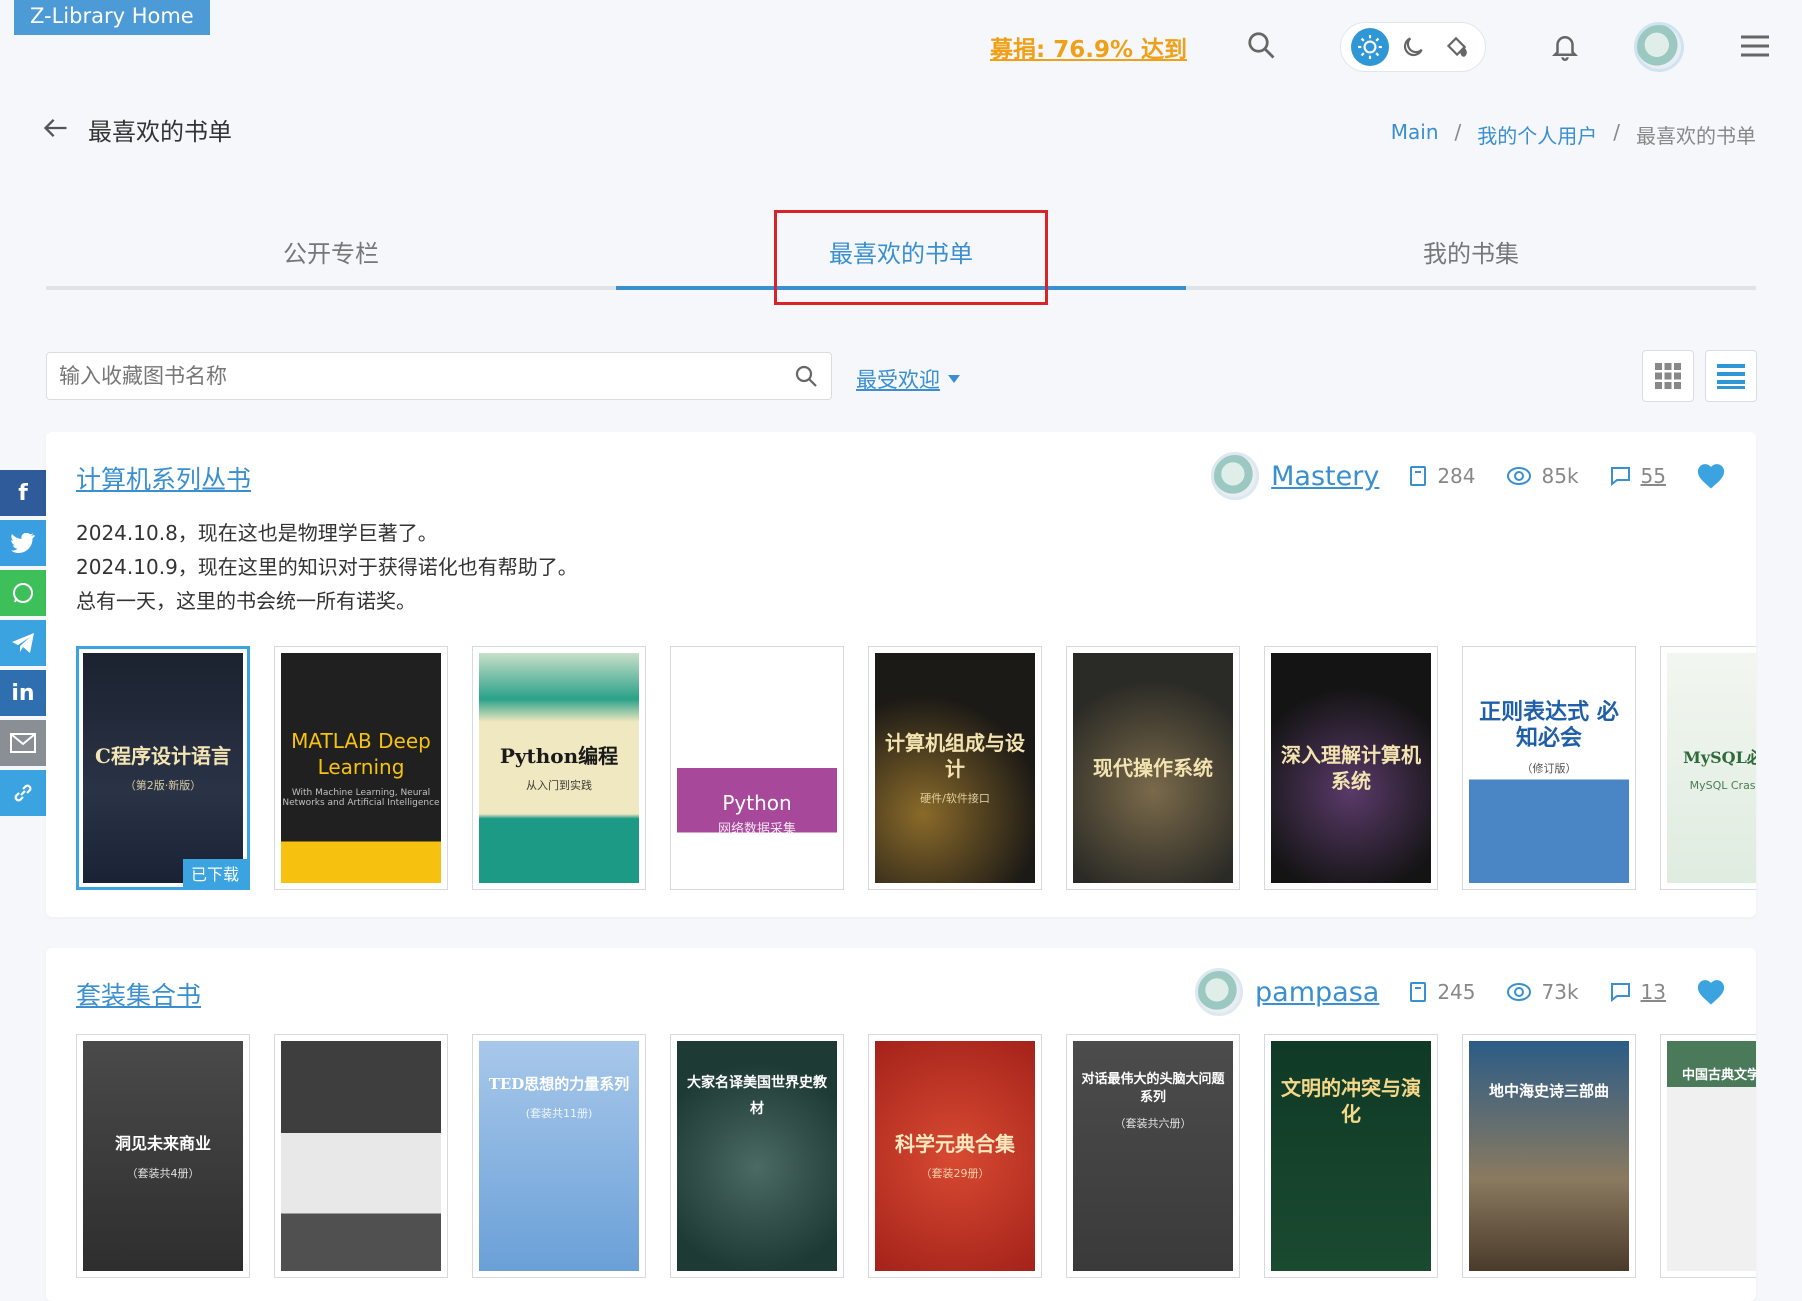  I want to click on cover-art: 深入理解计算机系统, so click(1351, 768).